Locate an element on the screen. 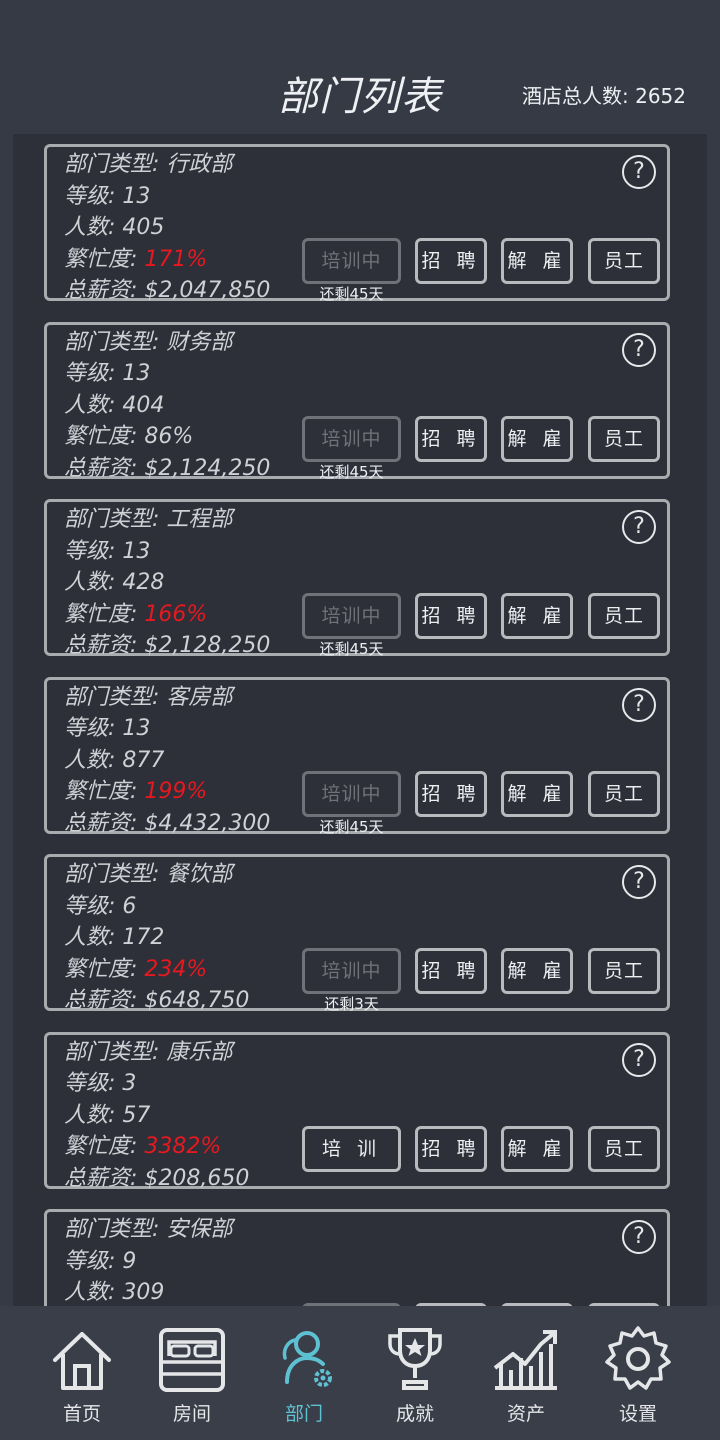 Image resolution: width=720 pixels, height=1440 pixels. department-headcount: 人数: 405 is located at coordinates (167, 228).